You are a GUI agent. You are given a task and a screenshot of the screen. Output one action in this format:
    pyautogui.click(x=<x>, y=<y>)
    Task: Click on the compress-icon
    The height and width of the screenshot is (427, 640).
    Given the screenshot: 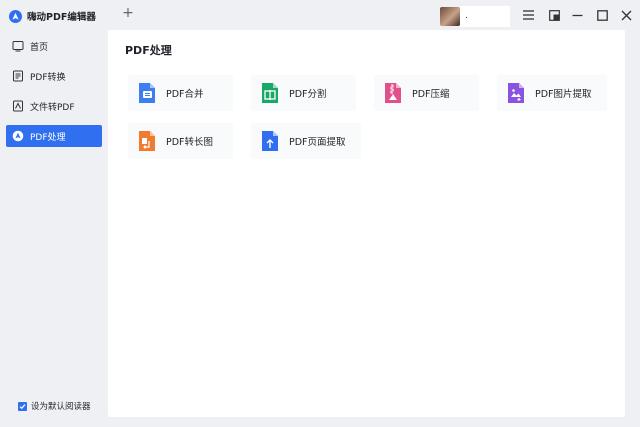 What is the action you would take?
    pyautogui.click(x=393, y=93)
    